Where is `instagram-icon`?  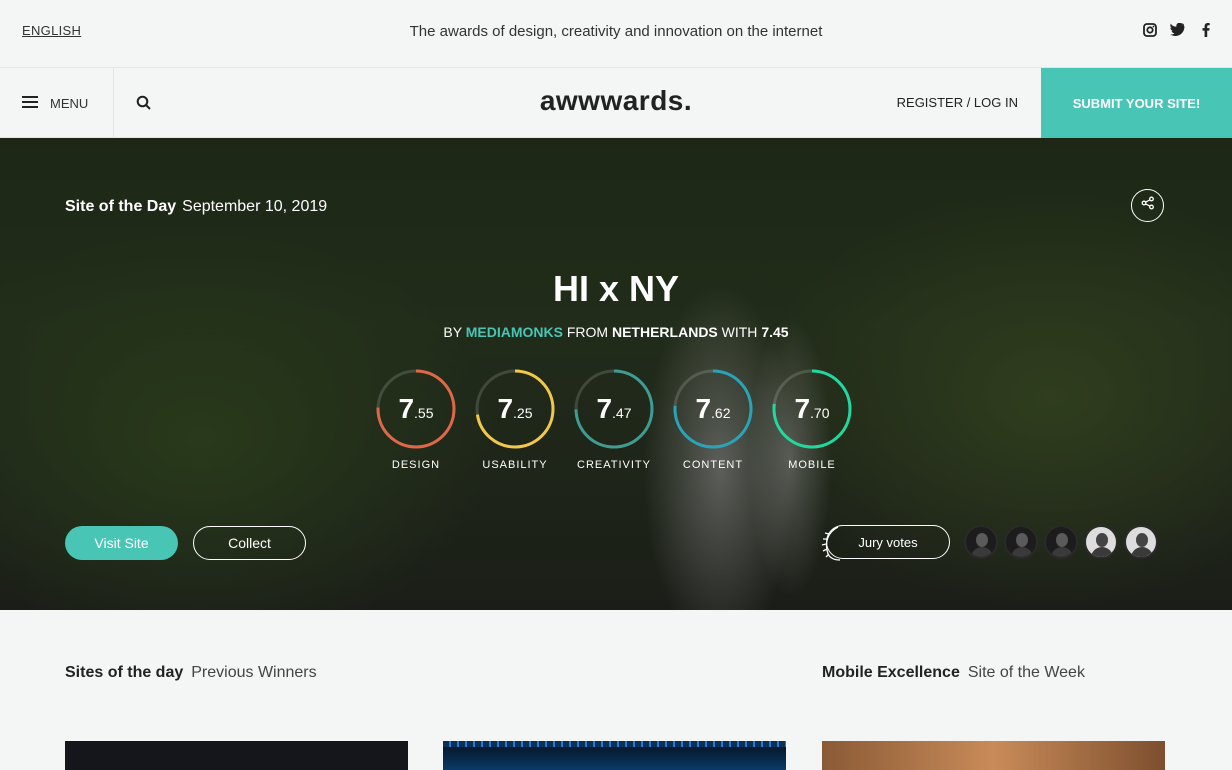
instagram-icon is located at coordinates (1150, 30).